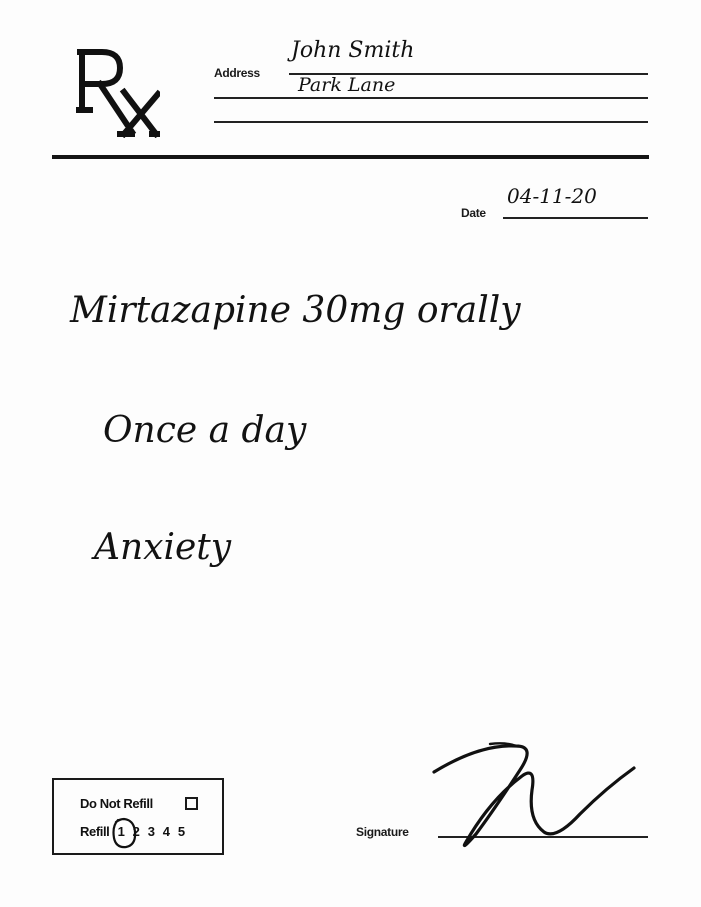 This screenshot has width=701, height=907. What do you see at coordinates (237, 73) in the screenshot?
I see `address-label: Address` at bounding box center [237, 73].